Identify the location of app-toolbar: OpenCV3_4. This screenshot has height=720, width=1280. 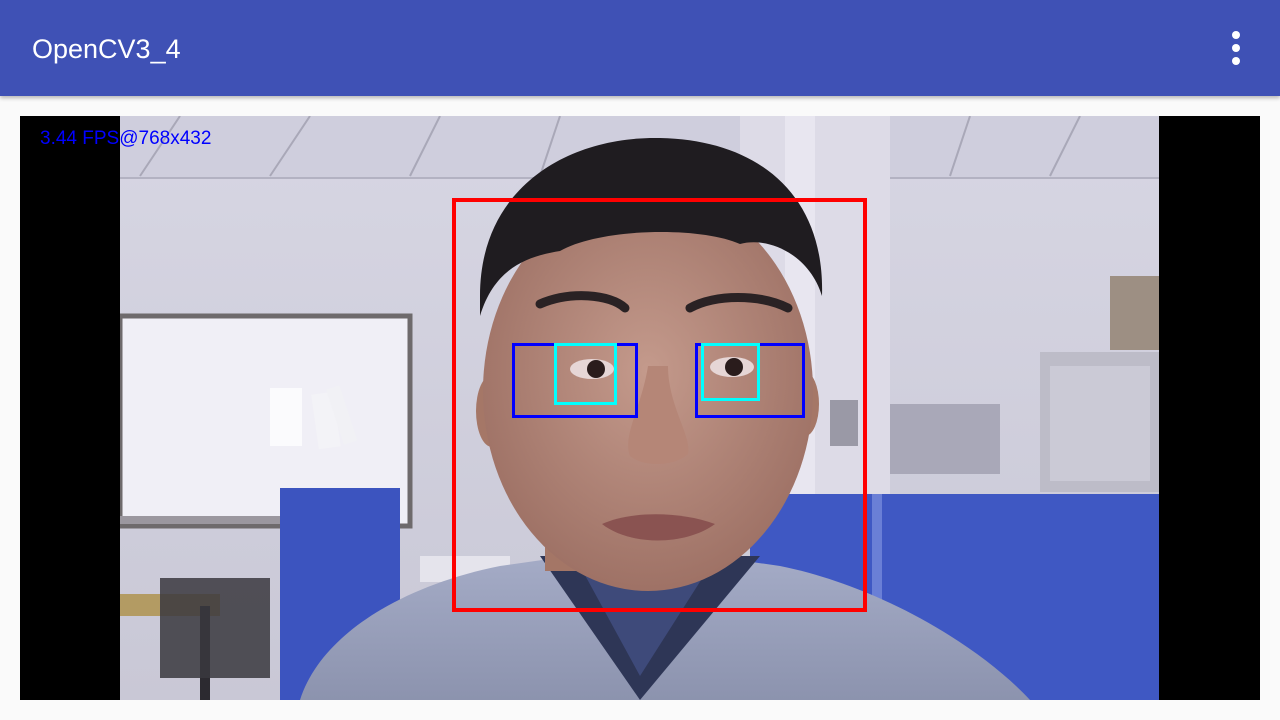
(640, 48).